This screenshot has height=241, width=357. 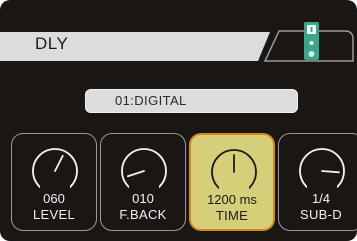 I want to click on knob-label: TIME, so click(x=232, y=215).